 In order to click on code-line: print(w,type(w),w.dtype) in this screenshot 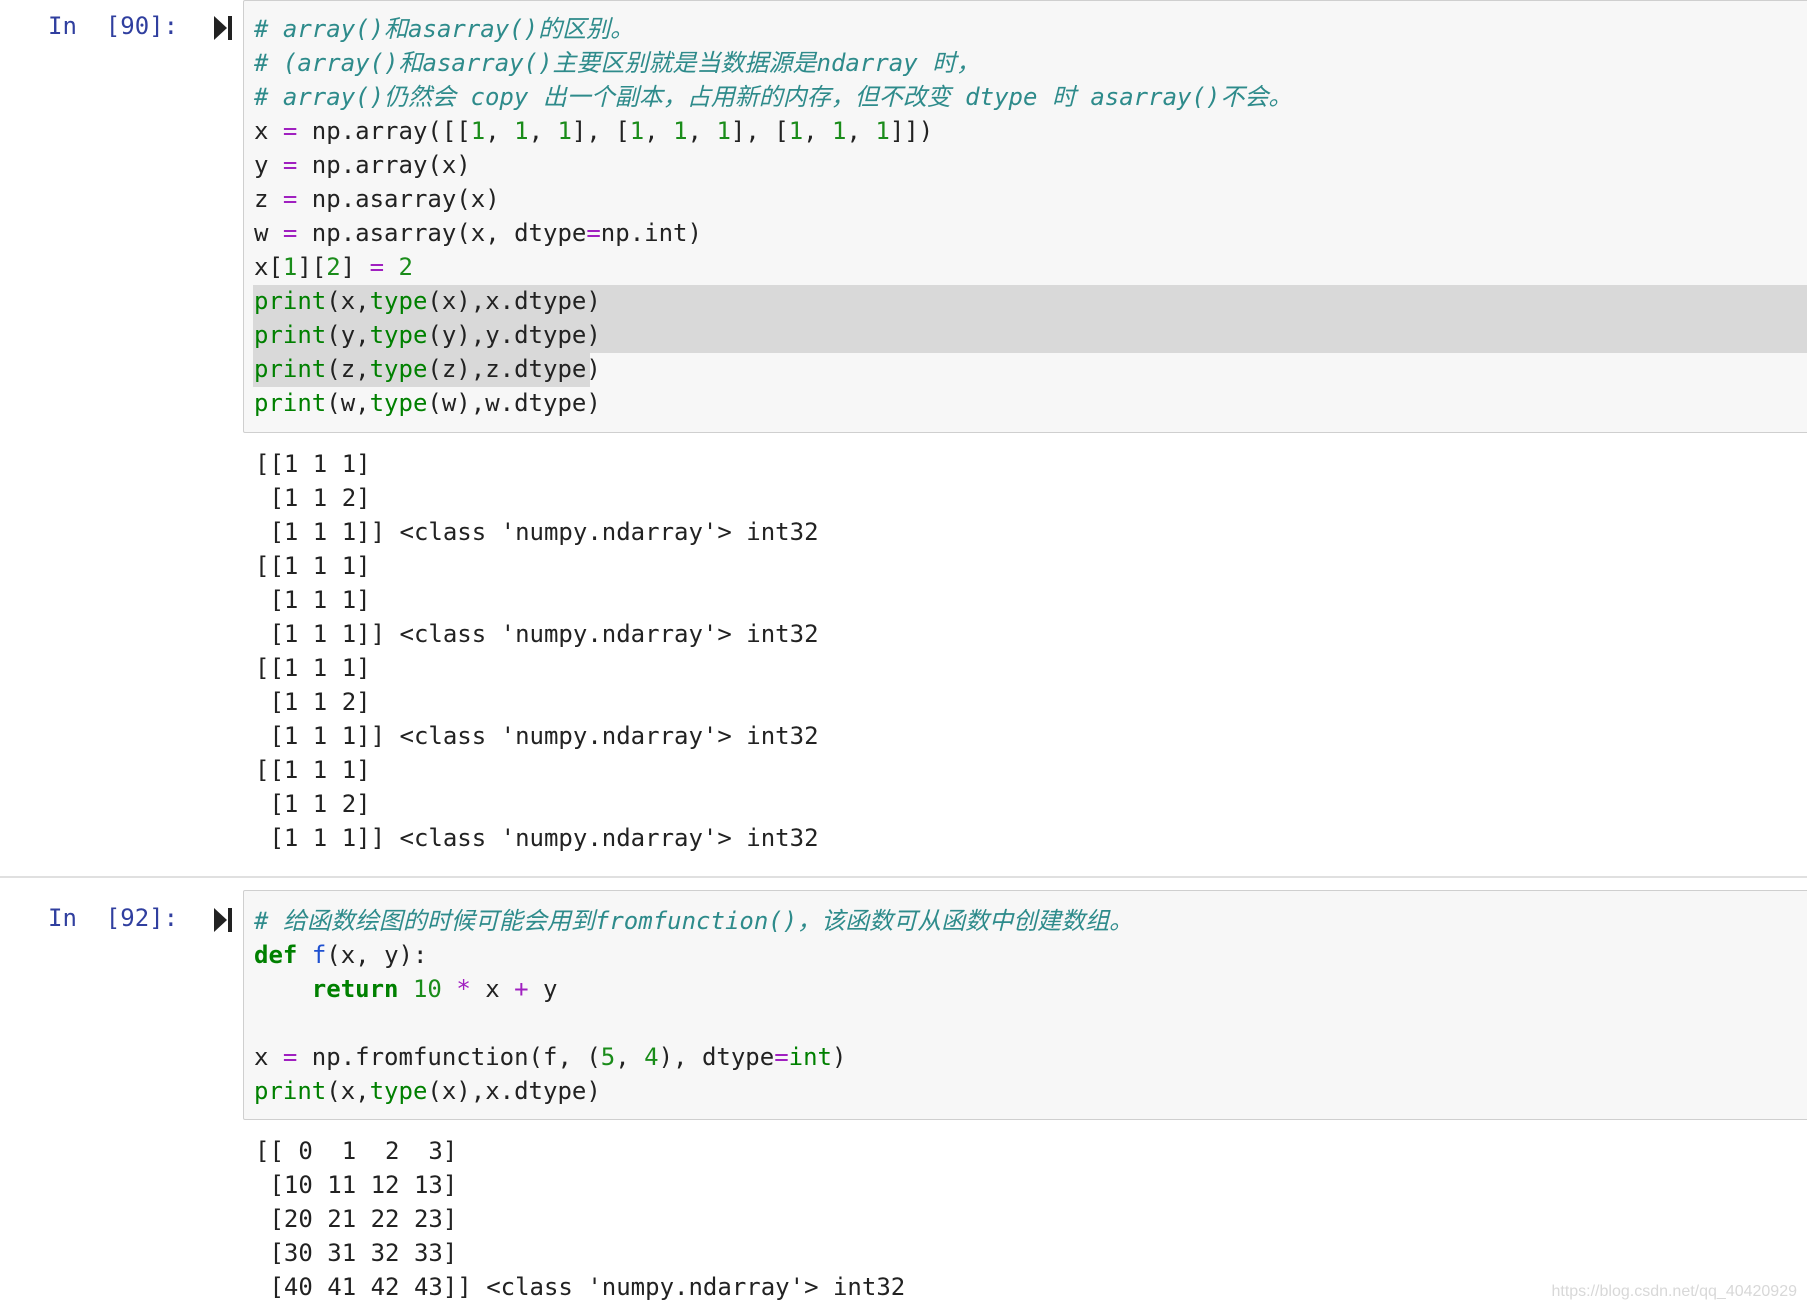, I will do `click(427, 403)`.